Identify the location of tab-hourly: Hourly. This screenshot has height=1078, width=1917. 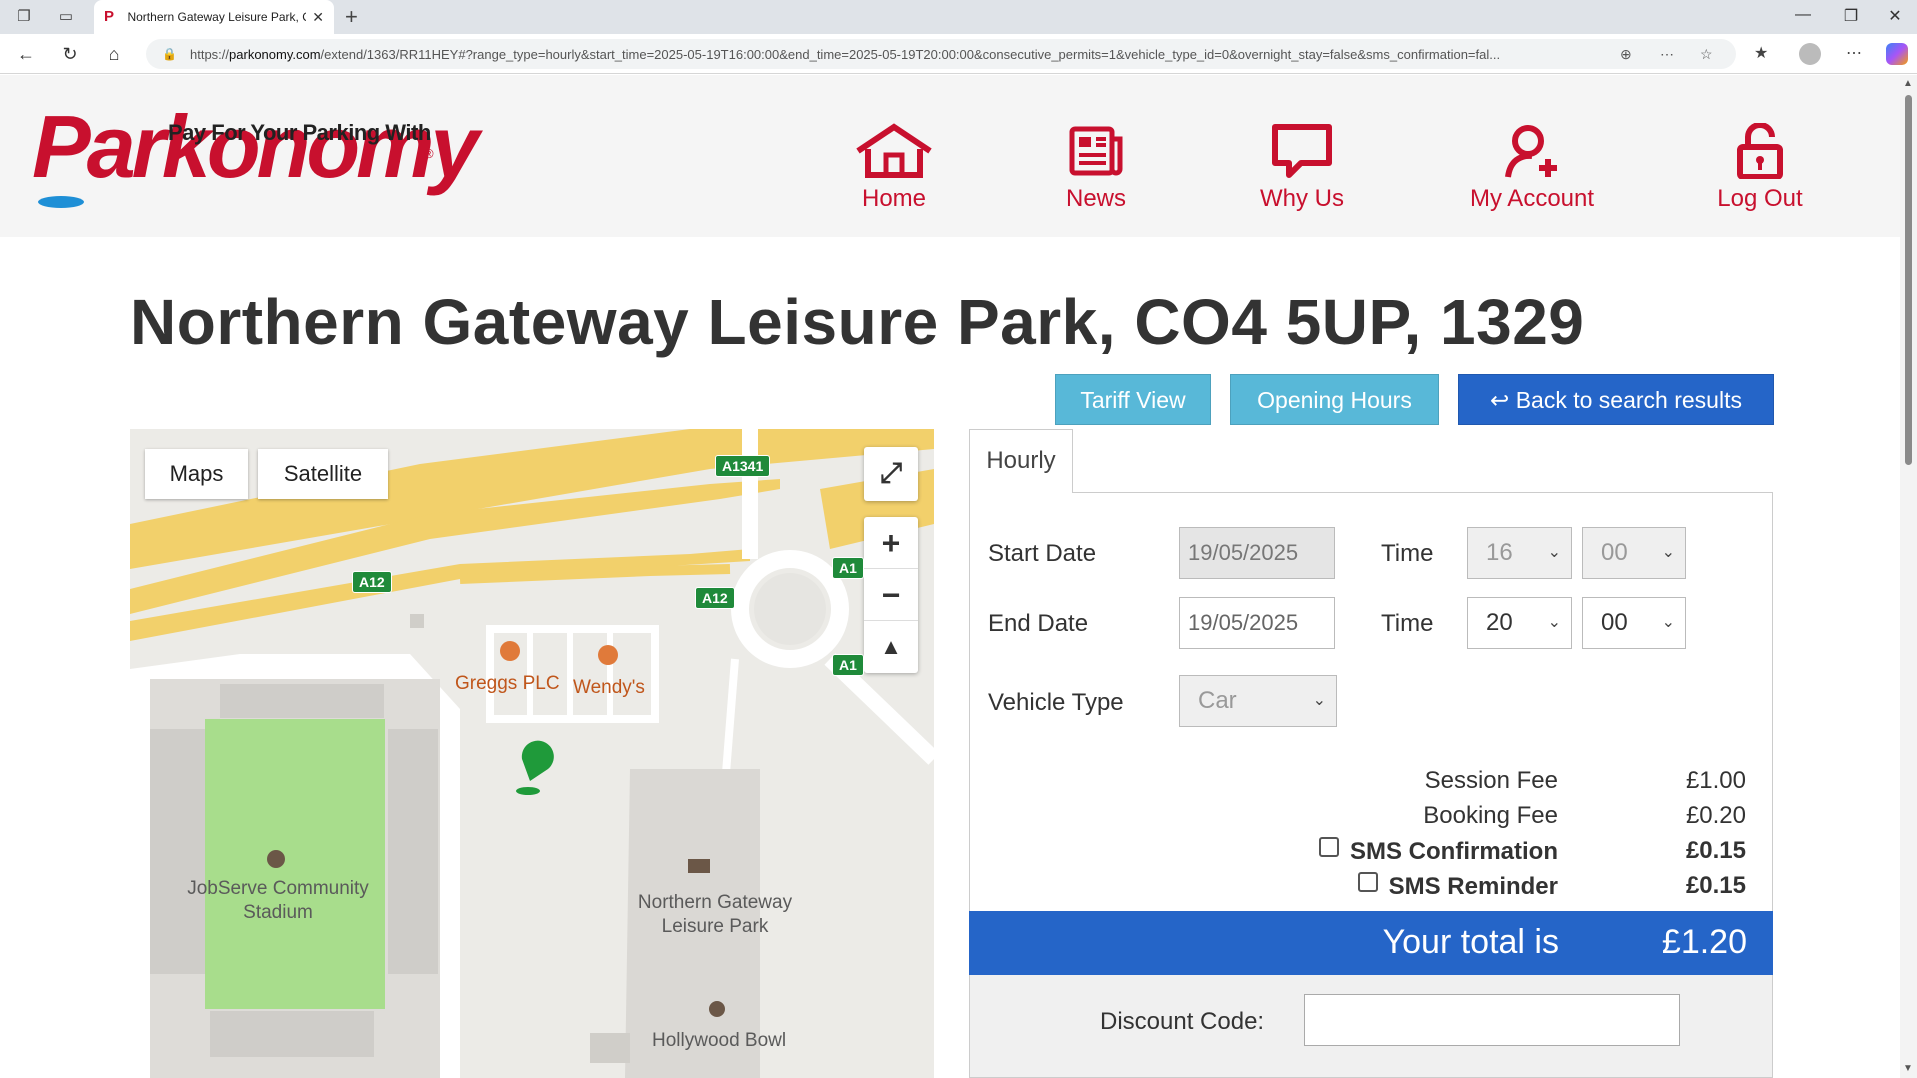
(1021, 461).